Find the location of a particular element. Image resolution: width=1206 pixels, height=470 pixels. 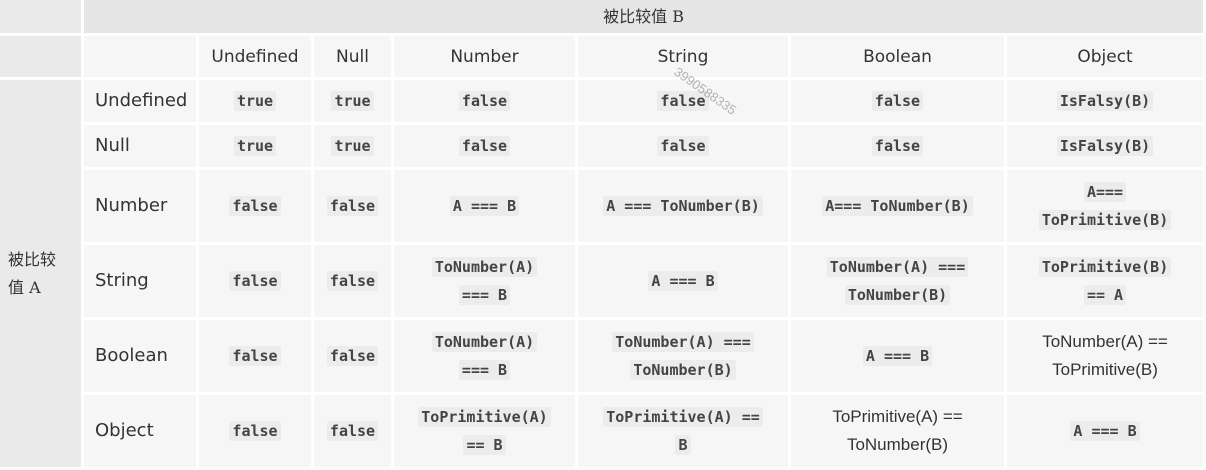

operand-b-label: 被比较值 B is located at coordinates (643, 16).